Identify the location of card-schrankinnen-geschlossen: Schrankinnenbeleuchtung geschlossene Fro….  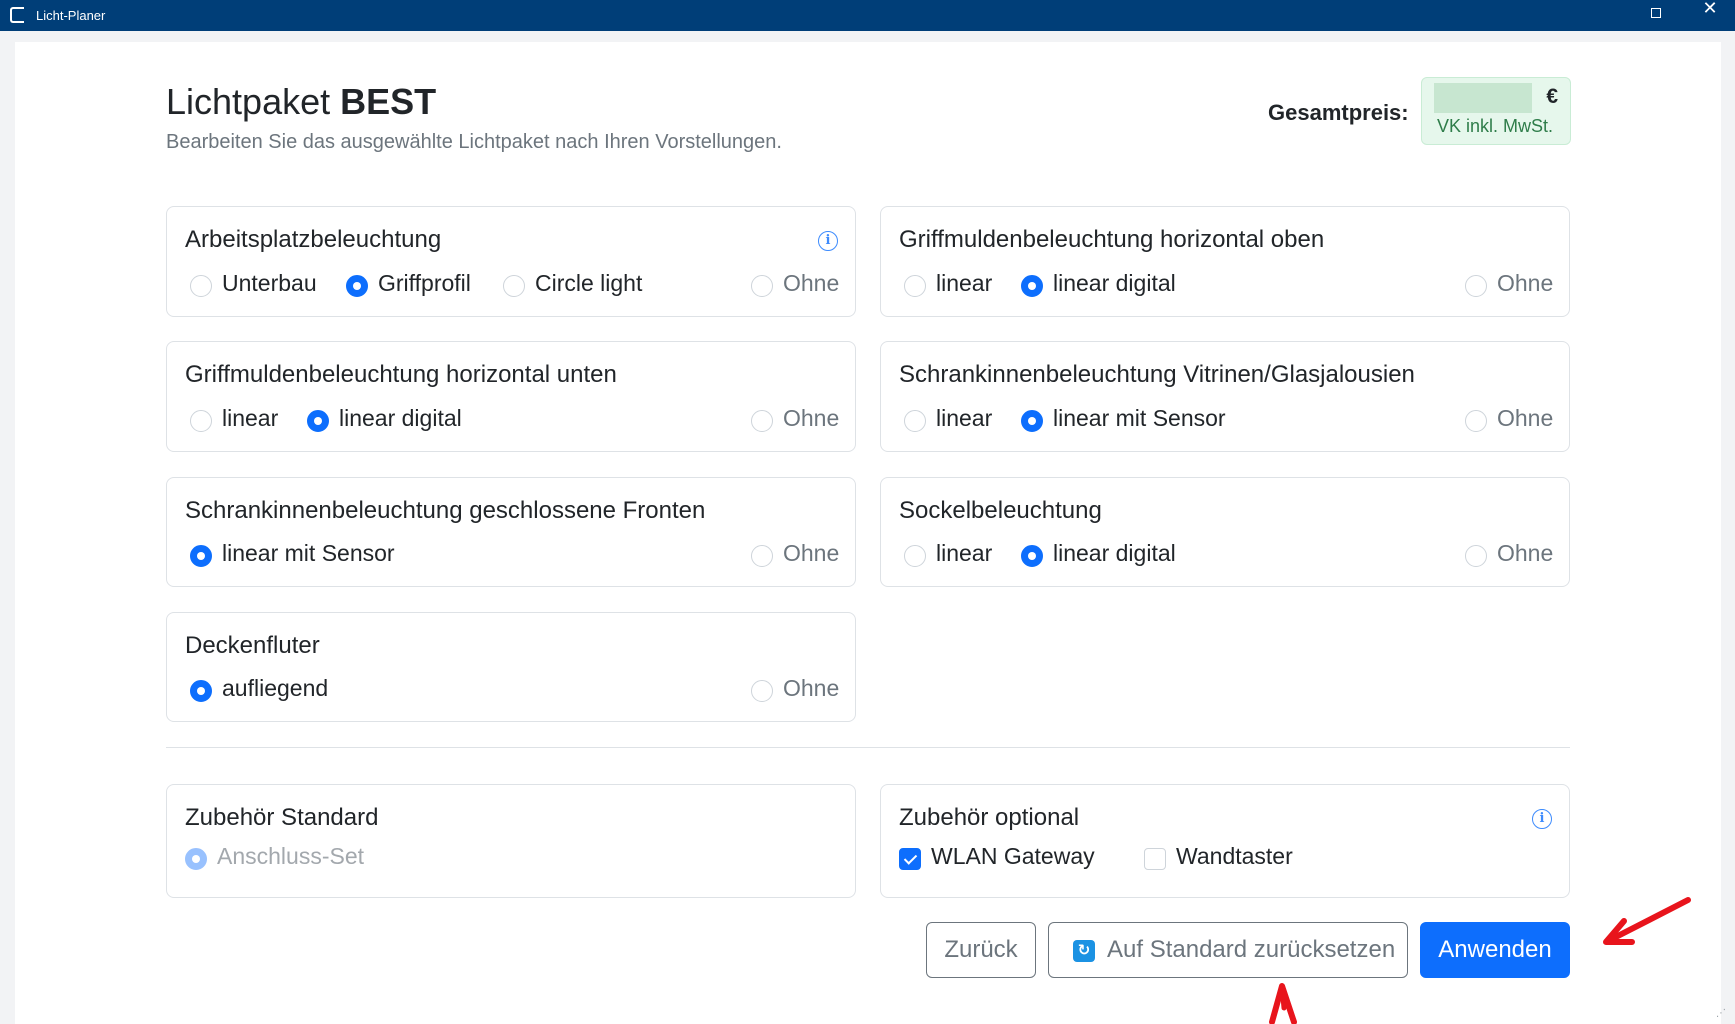
(511, 532).